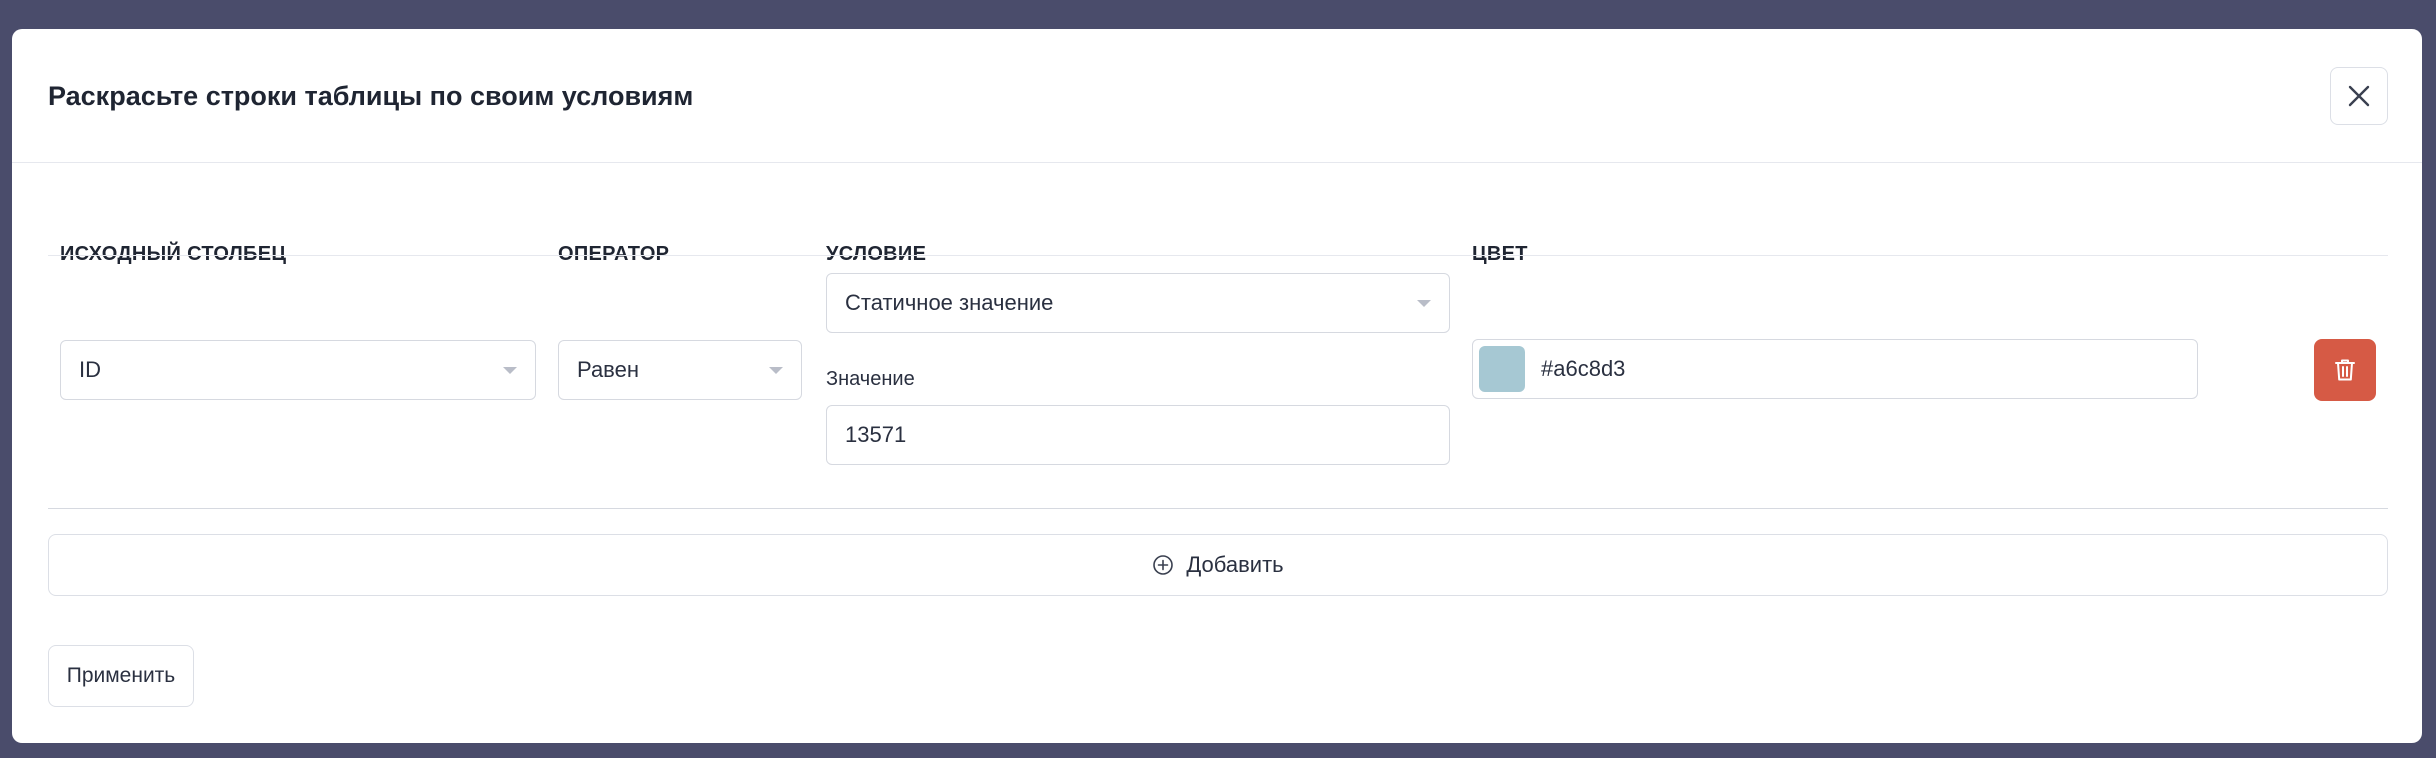  Describe the element at coordinates (870, 379) in the screenshot. I see `value-label: Значение` at that location.